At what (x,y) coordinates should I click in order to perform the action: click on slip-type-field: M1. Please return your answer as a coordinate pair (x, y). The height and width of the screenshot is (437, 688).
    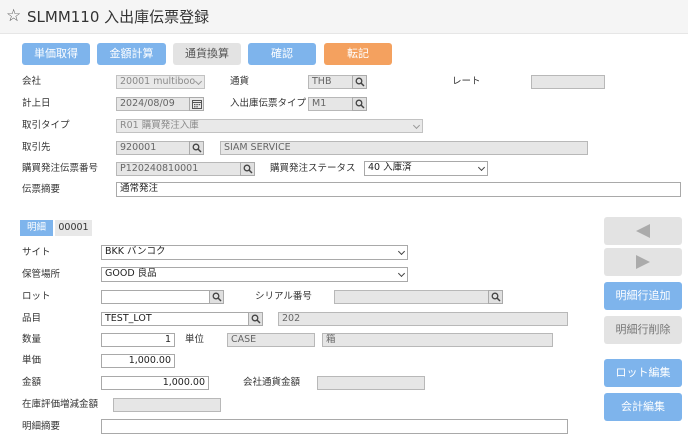
    Looking at the image, I should click on (330, 104).